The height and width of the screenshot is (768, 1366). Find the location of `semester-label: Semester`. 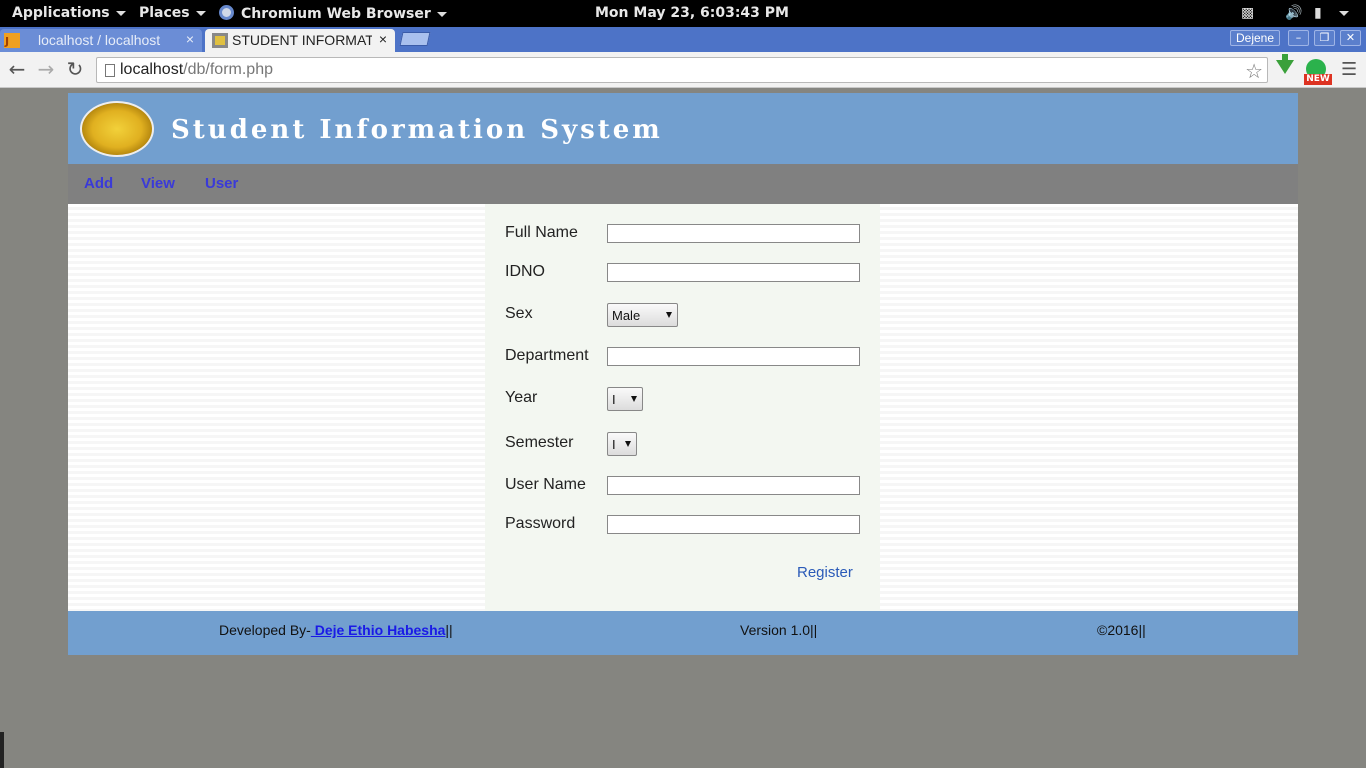

semester-label: Semester is located at coordinates (539, 442).